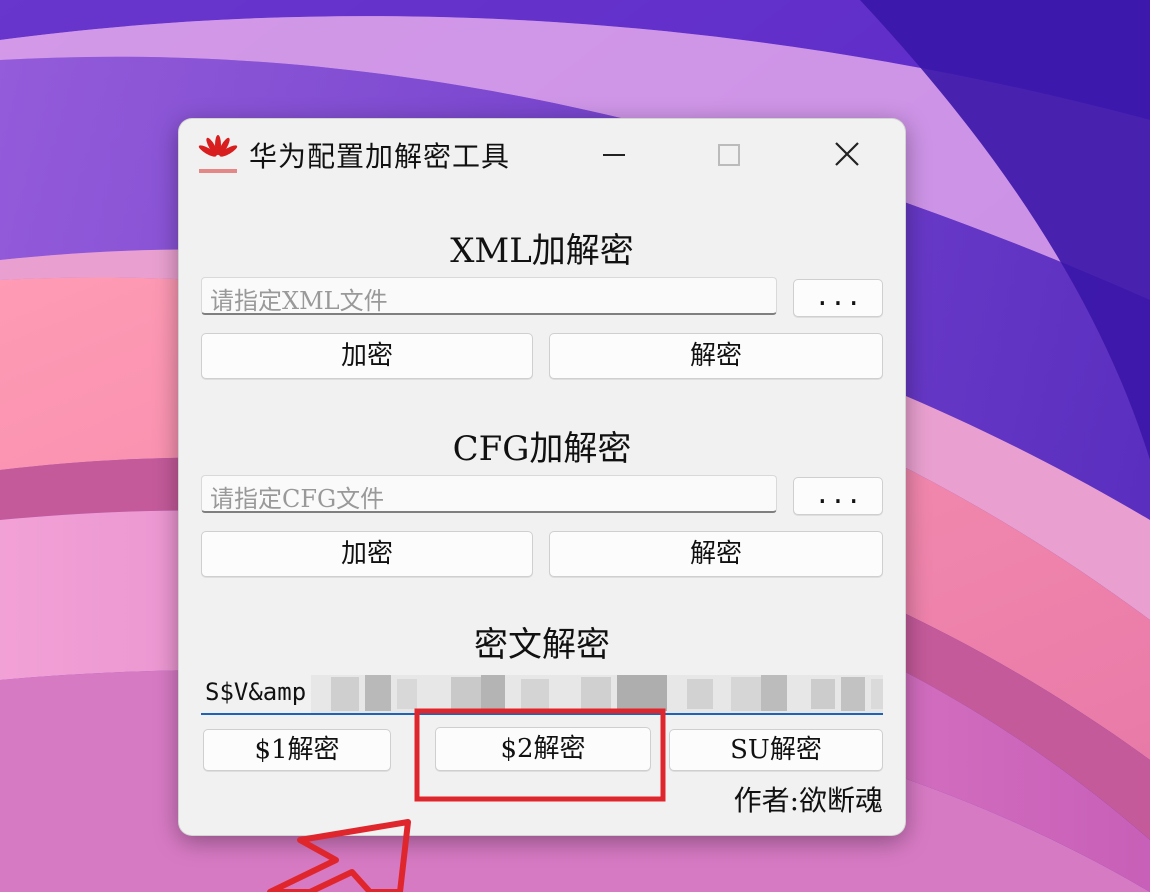 This screenshot has width=1150, height=892. What do you see at coordinates (542, 645) in the screenshot?
I see `cipher-section-title: 密文解密` at bounding box center [542, 645].